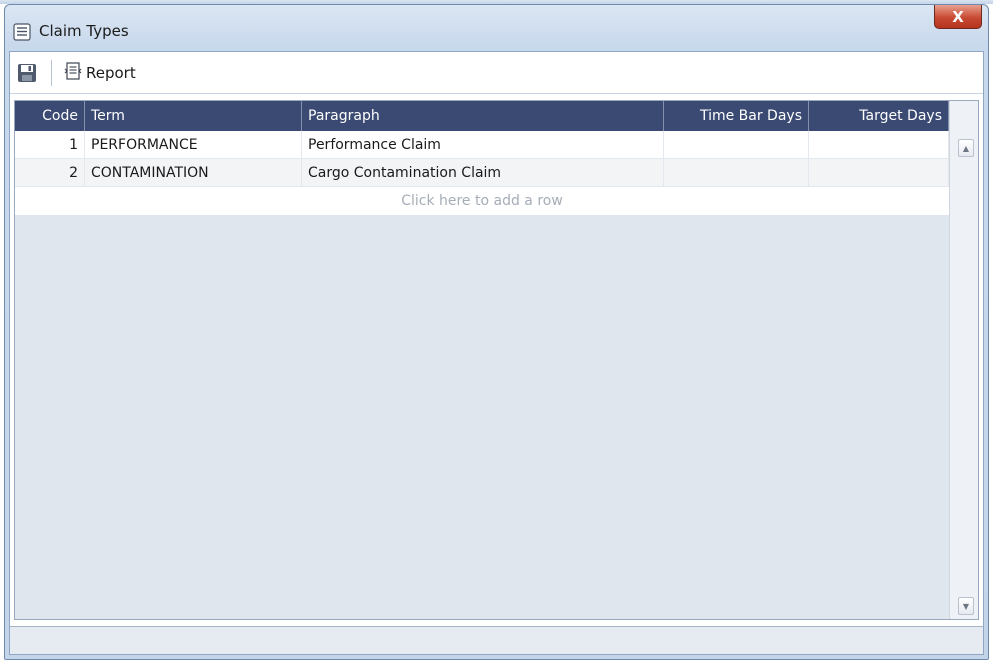 The height and width of the screenshot is (664, 993). What do you see at coordinates (496, 28) in the screenshot?
I see `title-bar: Claim Types X` at bounding box center [496, 28].